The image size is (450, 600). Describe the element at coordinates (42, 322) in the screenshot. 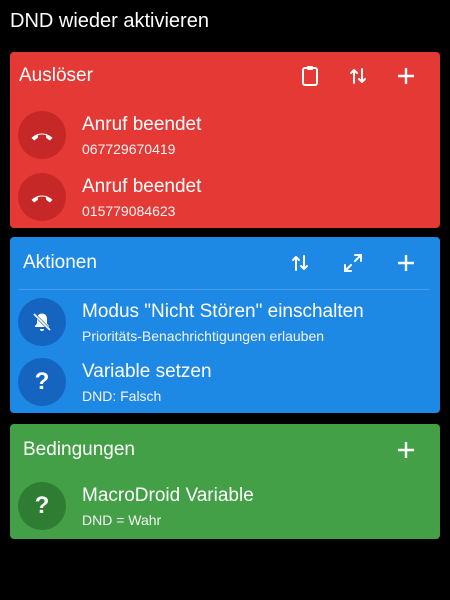

I see `notifications-off-icon` at that location.